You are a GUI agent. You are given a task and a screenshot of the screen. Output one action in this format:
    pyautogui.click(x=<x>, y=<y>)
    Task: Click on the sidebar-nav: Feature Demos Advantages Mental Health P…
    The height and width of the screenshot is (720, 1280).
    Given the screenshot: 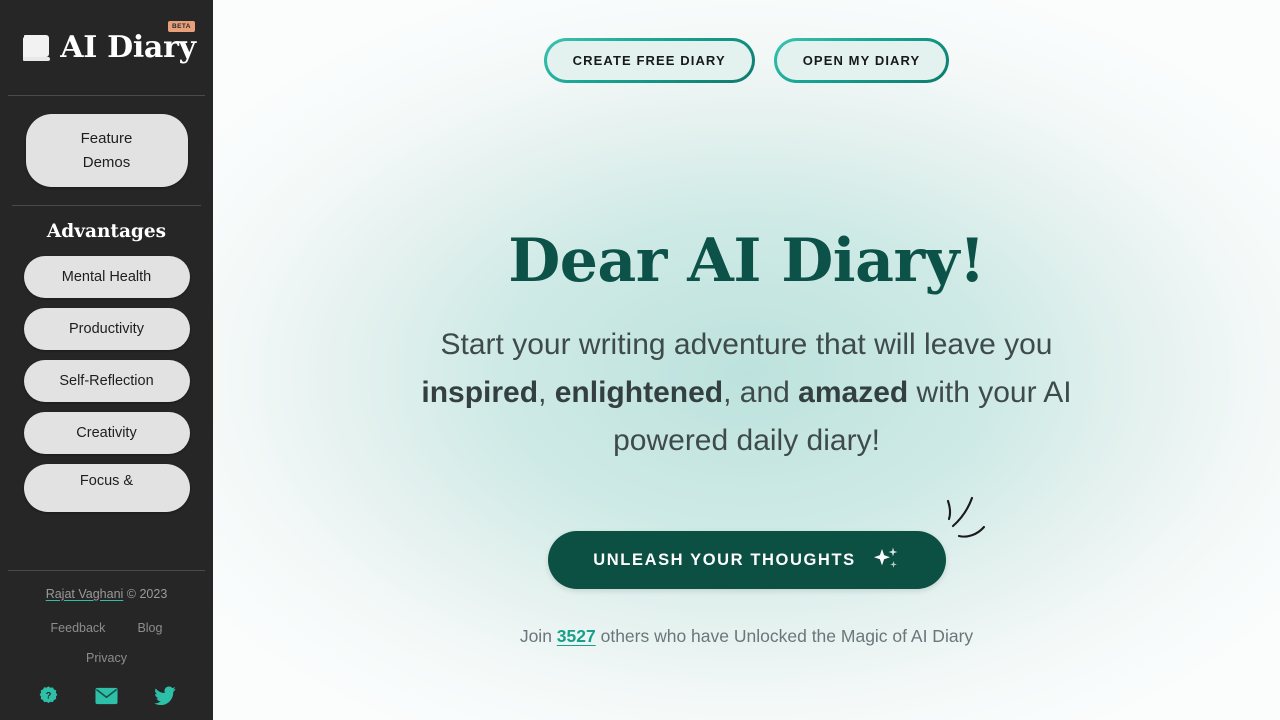 What is the action you would take?
    pyautogui.click(x=106, y=325)
    